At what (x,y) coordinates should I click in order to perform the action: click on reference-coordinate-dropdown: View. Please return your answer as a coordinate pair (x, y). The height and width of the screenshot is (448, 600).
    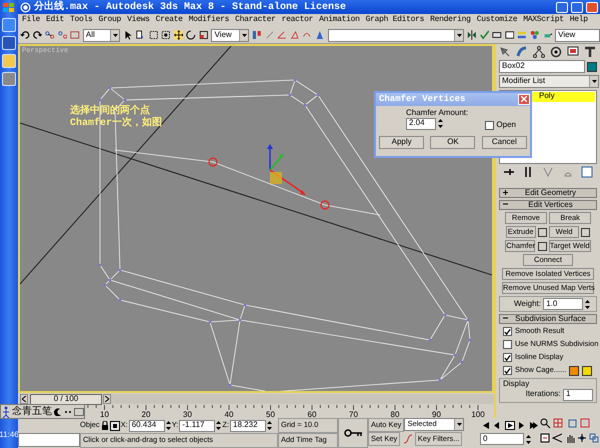
    Looking at the image, I should click on (230, 35).